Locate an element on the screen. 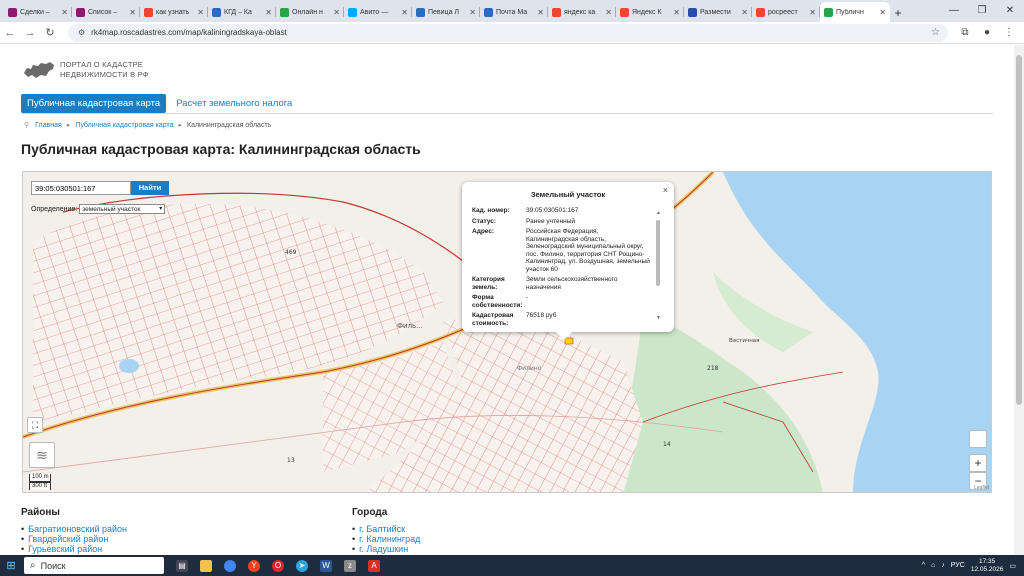 The image size is (1024, 576). extensions-icon: ⧉ is located at coordinates (965, 32).